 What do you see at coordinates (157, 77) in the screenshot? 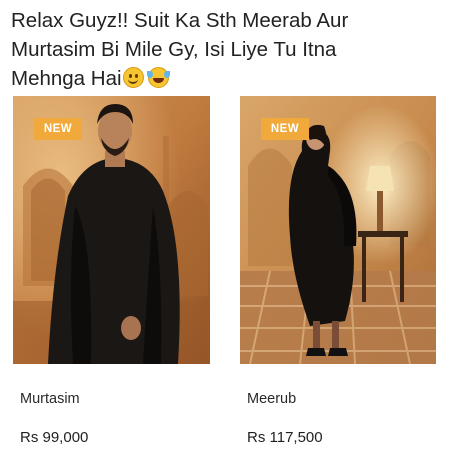
I see `face-with-tears-of-joy-icon` at bounding box center [157, 77].